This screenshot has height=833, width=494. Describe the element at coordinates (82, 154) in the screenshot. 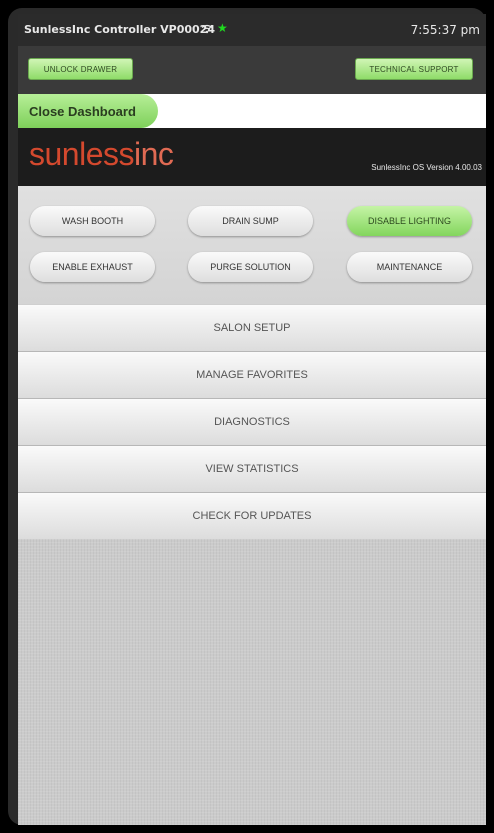

I see `logo-sunless: sunless` at that location.